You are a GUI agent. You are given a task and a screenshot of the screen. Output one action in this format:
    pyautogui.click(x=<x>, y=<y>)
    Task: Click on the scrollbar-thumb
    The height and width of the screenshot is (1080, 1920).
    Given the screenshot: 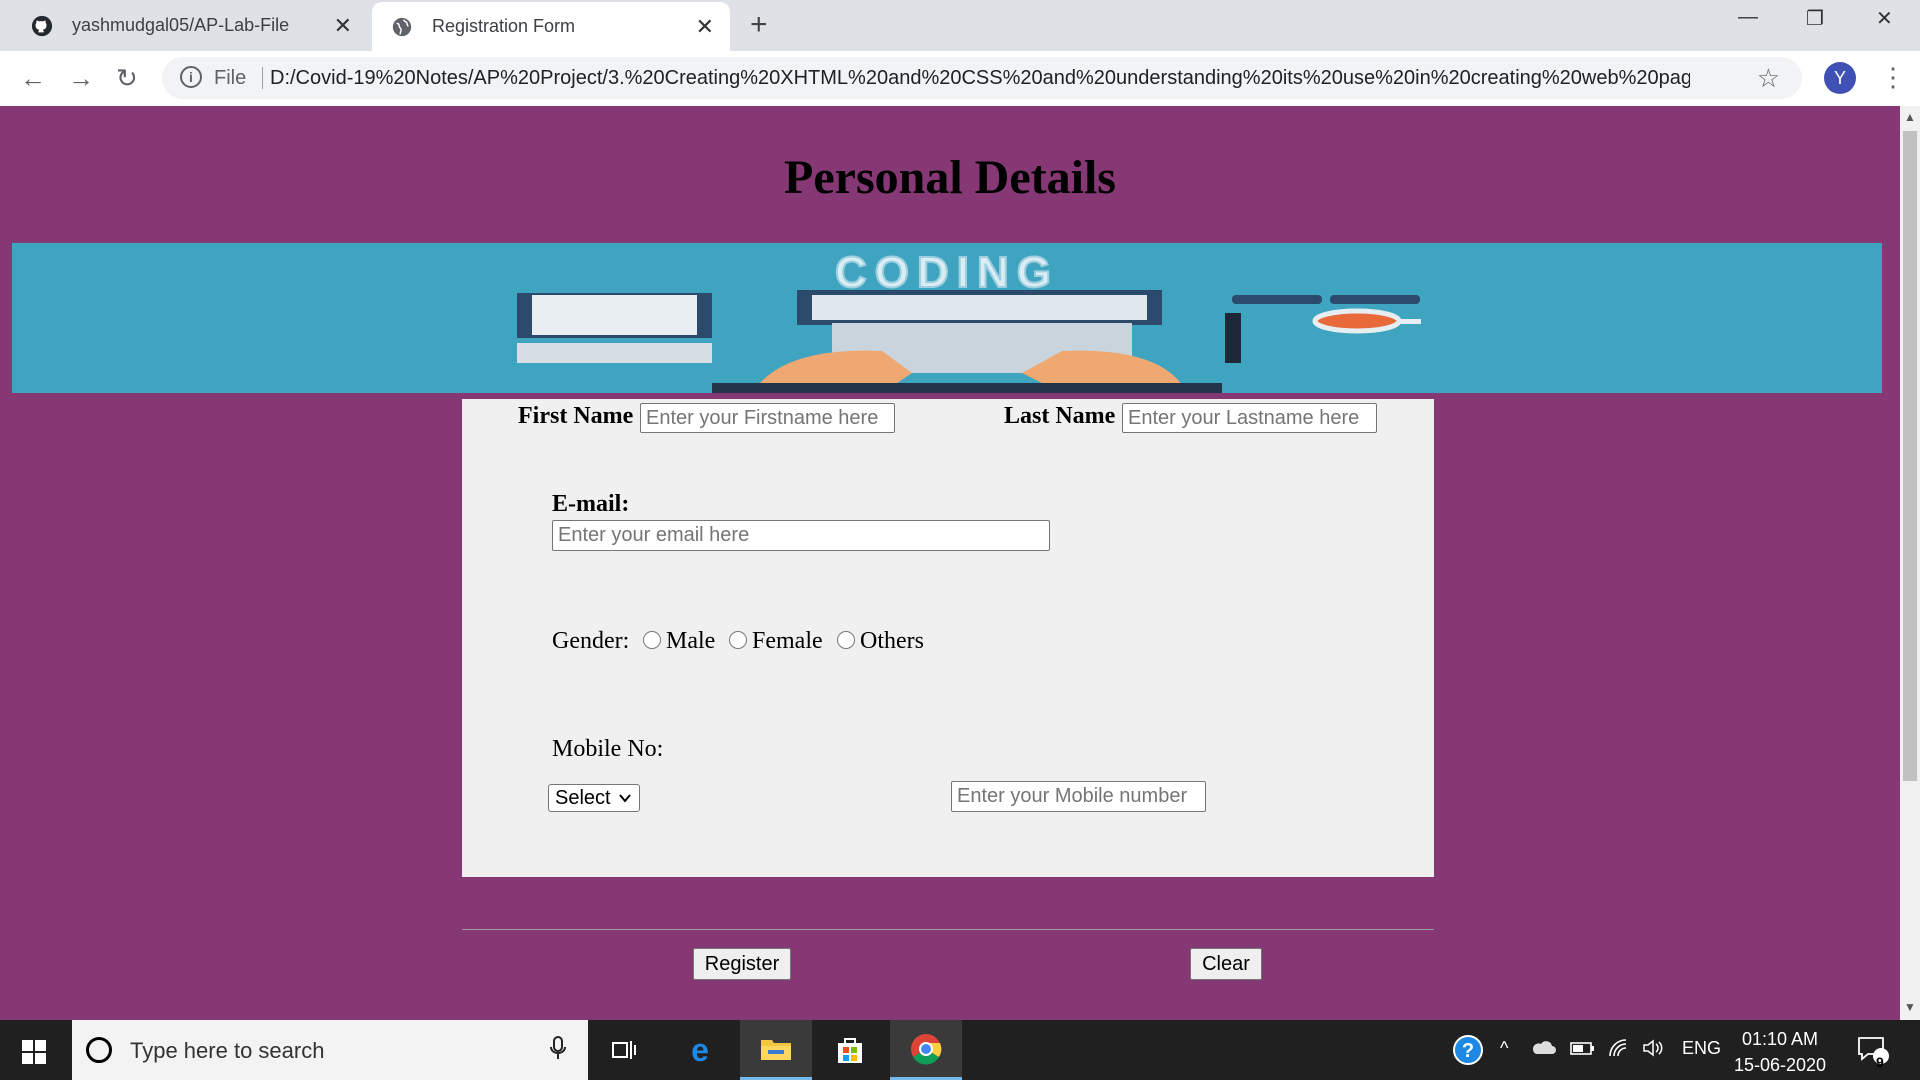 What is the action you would take?
    pyautogui.click(x=1910, y=456)
    